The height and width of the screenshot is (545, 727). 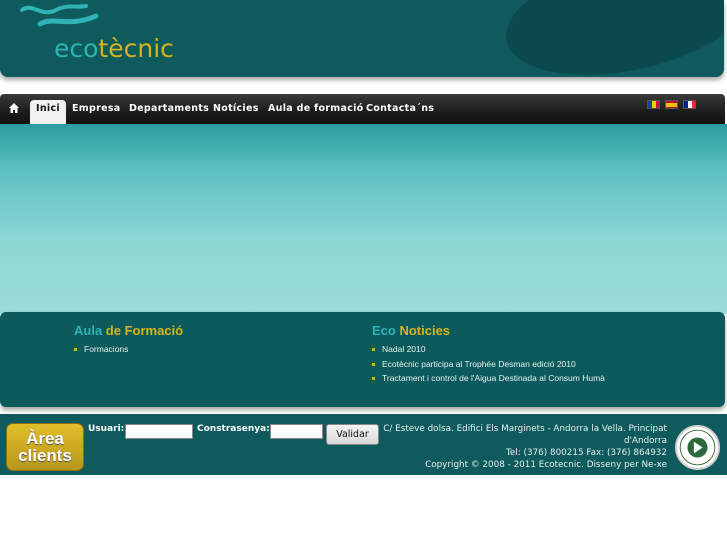 What do you see at coordinates (400, 111) in the screenshot?
I see `nav-item-contactans: Contacta´ns` at bounding box center [400, 111].